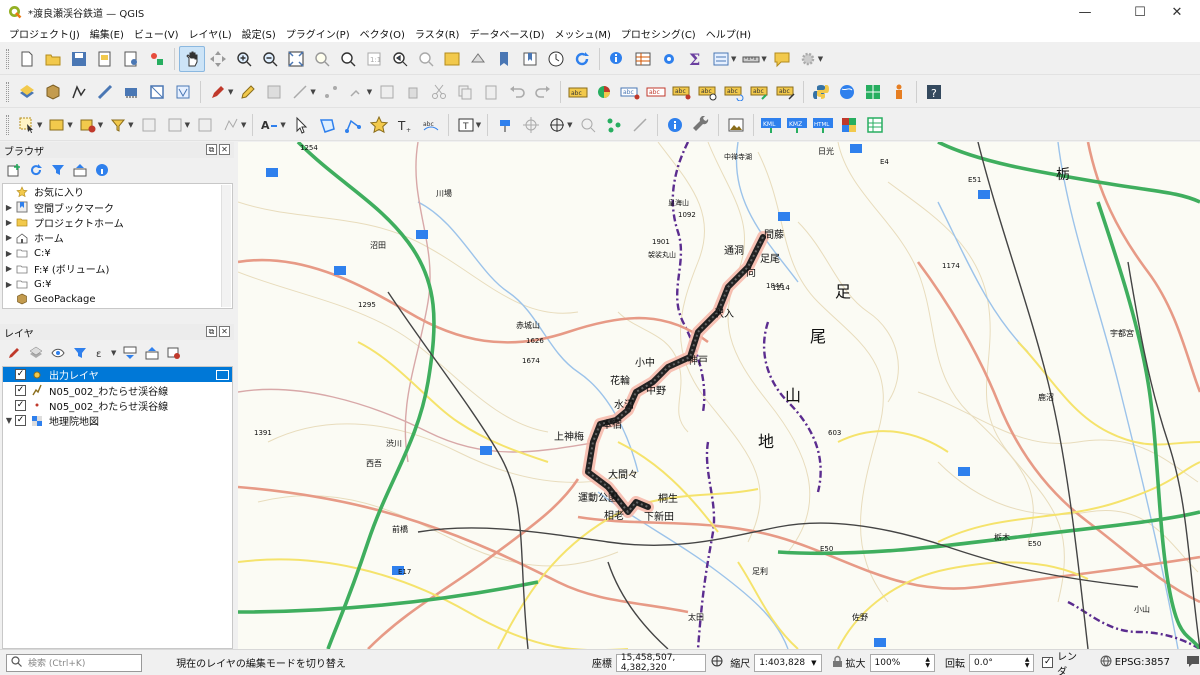 This screenshot has height=675, width=1200. What do you see at coordinates (717, 662) in the screenshot?
I see `toggle-extents-icon` at bounding box center [717, 662].